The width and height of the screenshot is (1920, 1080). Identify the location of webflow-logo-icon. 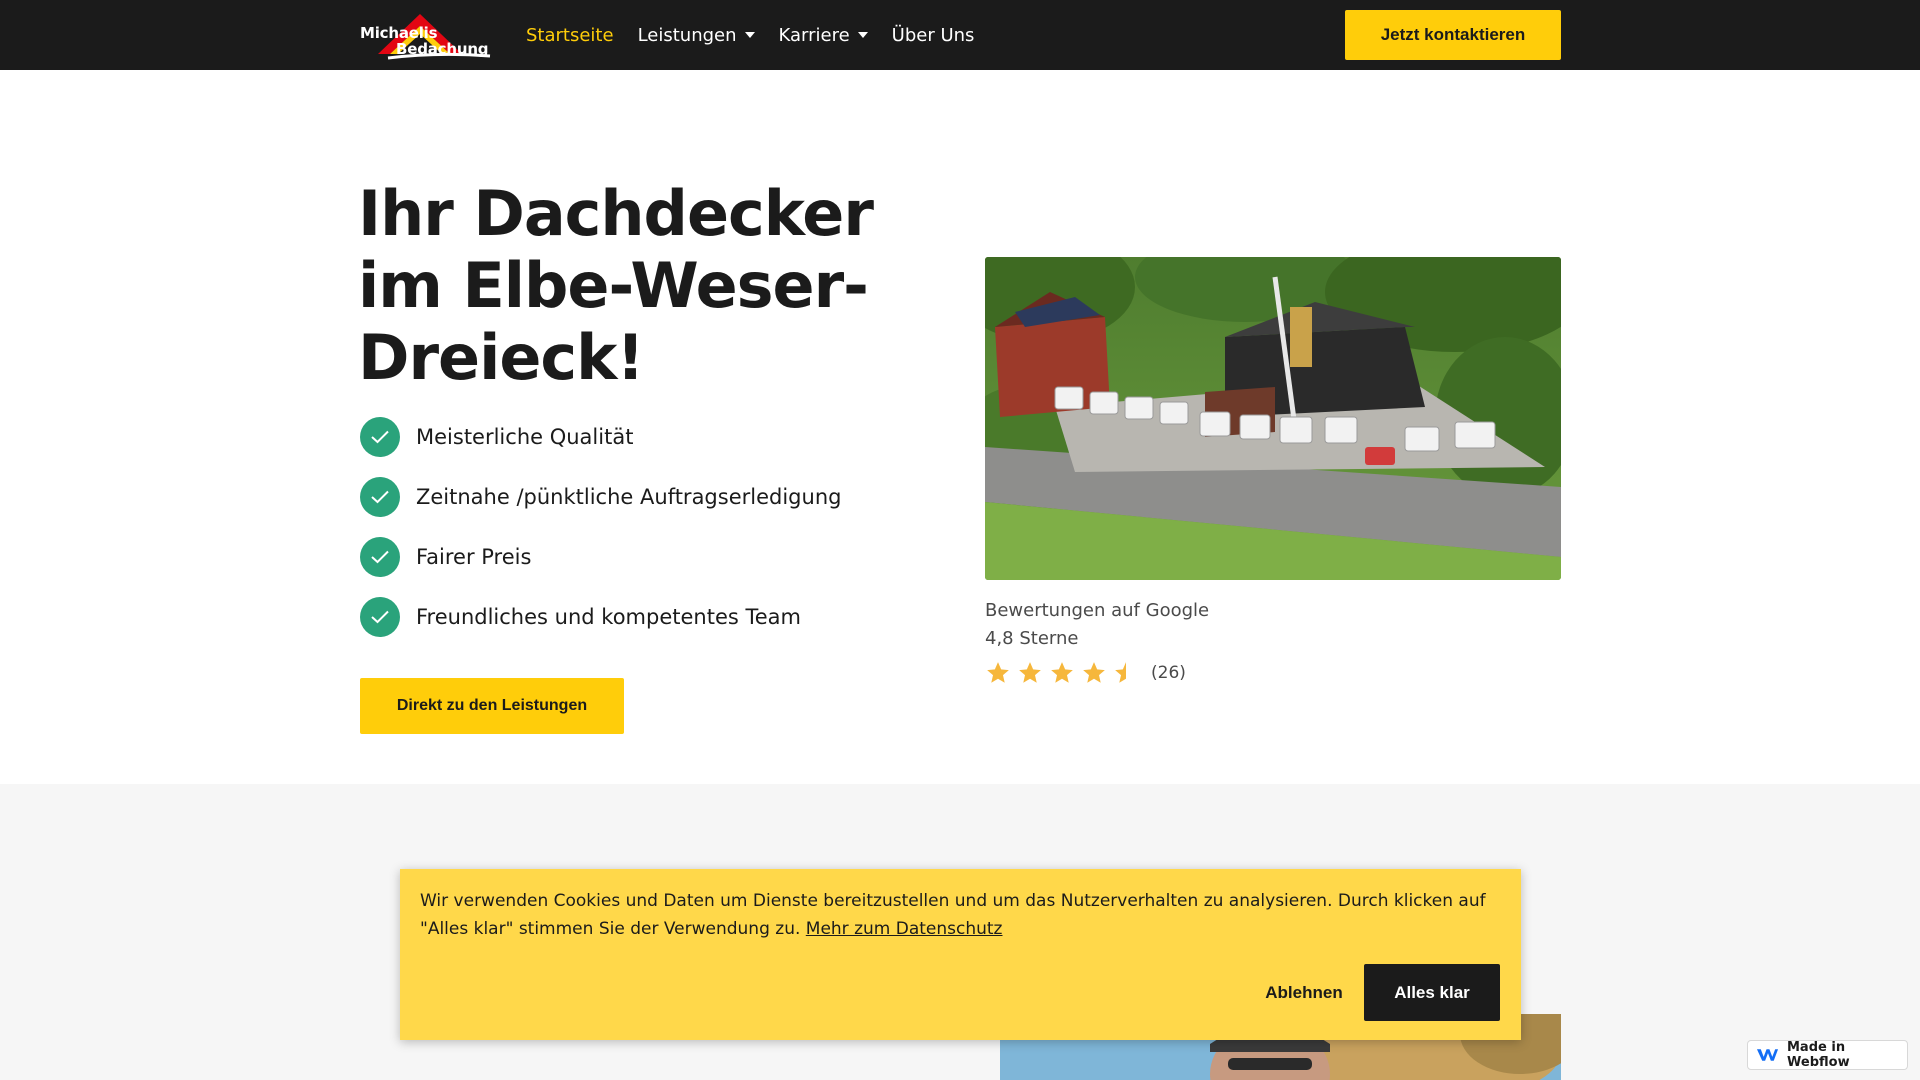
(1767, 1055).